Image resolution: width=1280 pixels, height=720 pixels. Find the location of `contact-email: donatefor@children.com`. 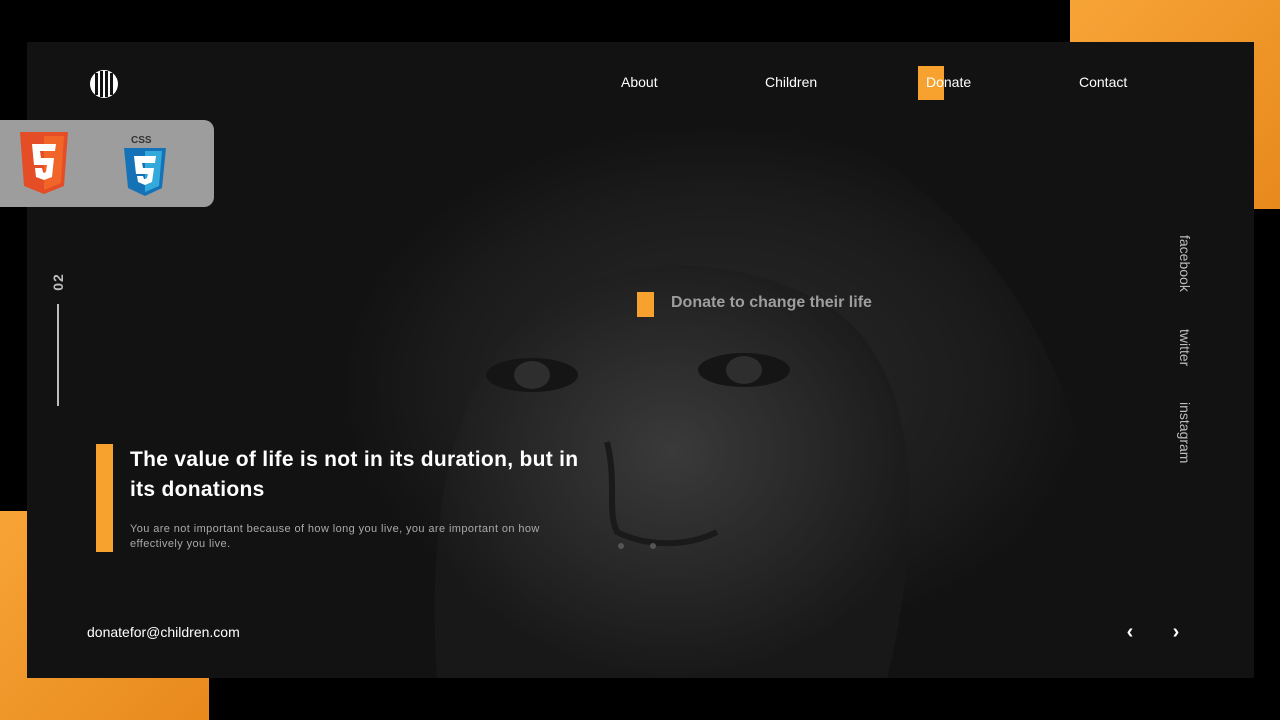

contact-email: donatefor@children.com is located at coordinates (163, 632).